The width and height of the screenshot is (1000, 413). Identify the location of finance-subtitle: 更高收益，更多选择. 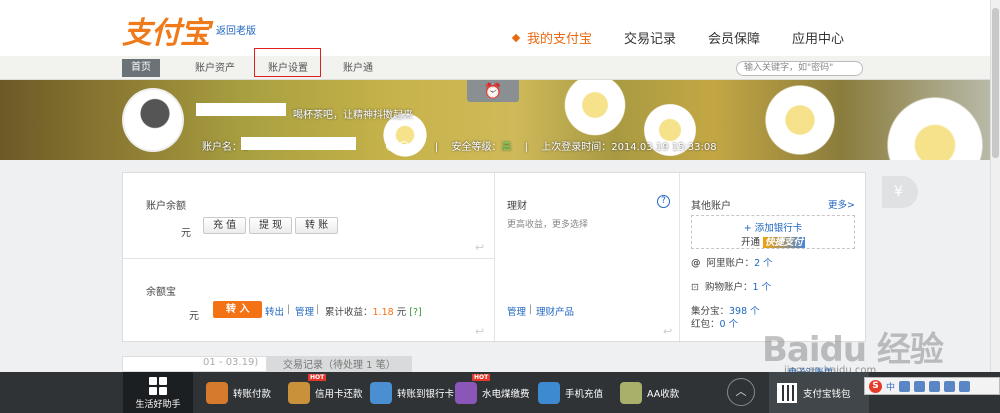
(548, 225).